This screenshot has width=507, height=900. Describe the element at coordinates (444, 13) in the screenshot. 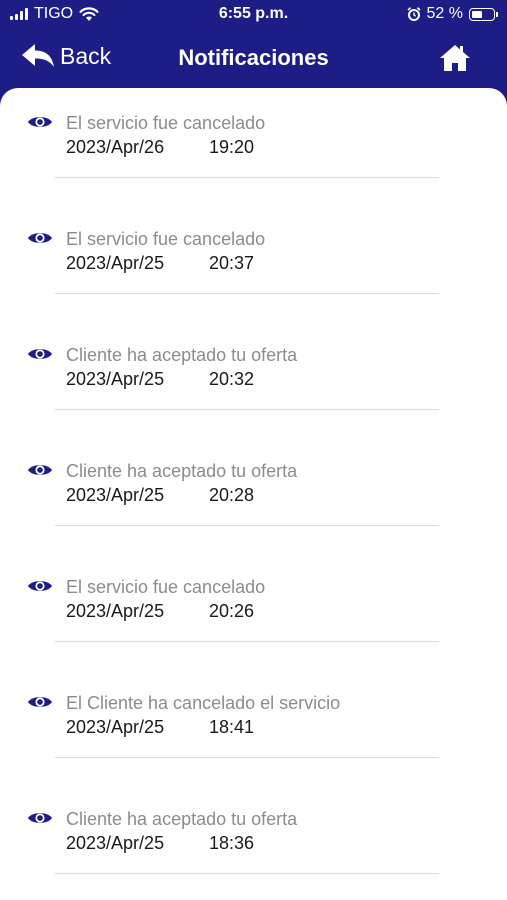

I see `battery-percent: 52 %` at that location.